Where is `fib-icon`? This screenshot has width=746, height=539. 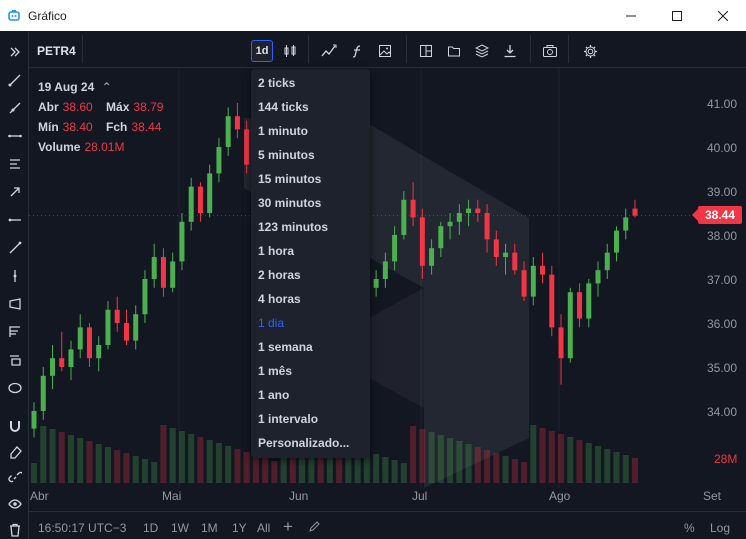
fib-icon is located at coordinates (14, 163).